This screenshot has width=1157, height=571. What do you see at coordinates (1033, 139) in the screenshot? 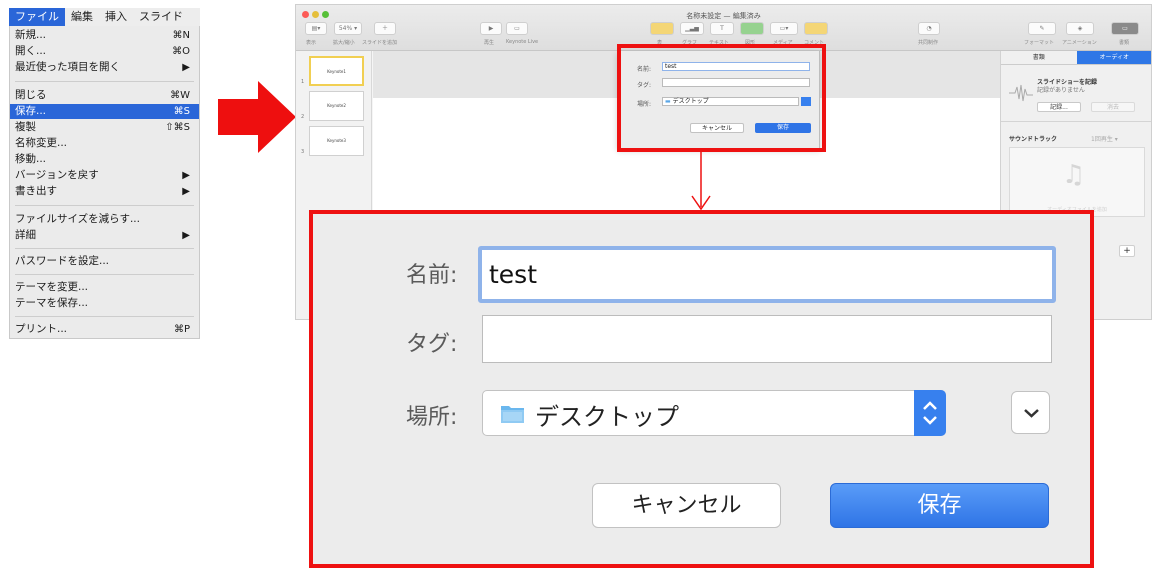
I see `soundtrack-label: サウンドトラック` at bounding box center [1033, 139].